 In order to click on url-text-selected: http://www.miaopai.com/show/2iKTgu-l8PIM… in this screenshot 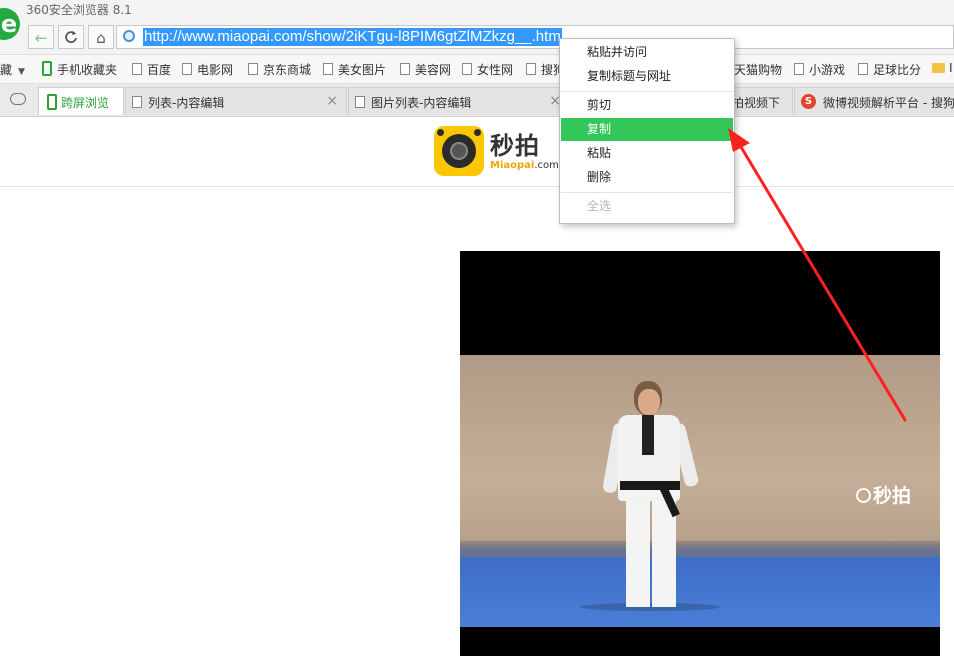, I will do `click(352, 37)`.